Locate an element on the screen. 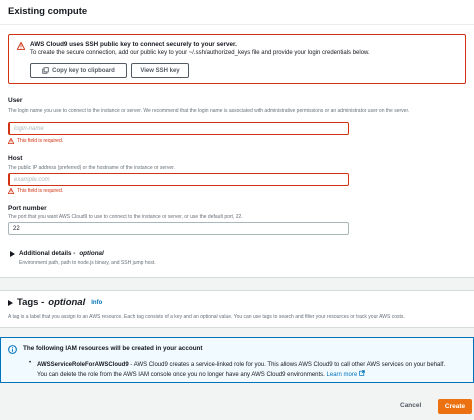 The height and width of the screenshot is (420, 474). copy-key-button: Copy key to clipboard is located at coordinates (78, 70).